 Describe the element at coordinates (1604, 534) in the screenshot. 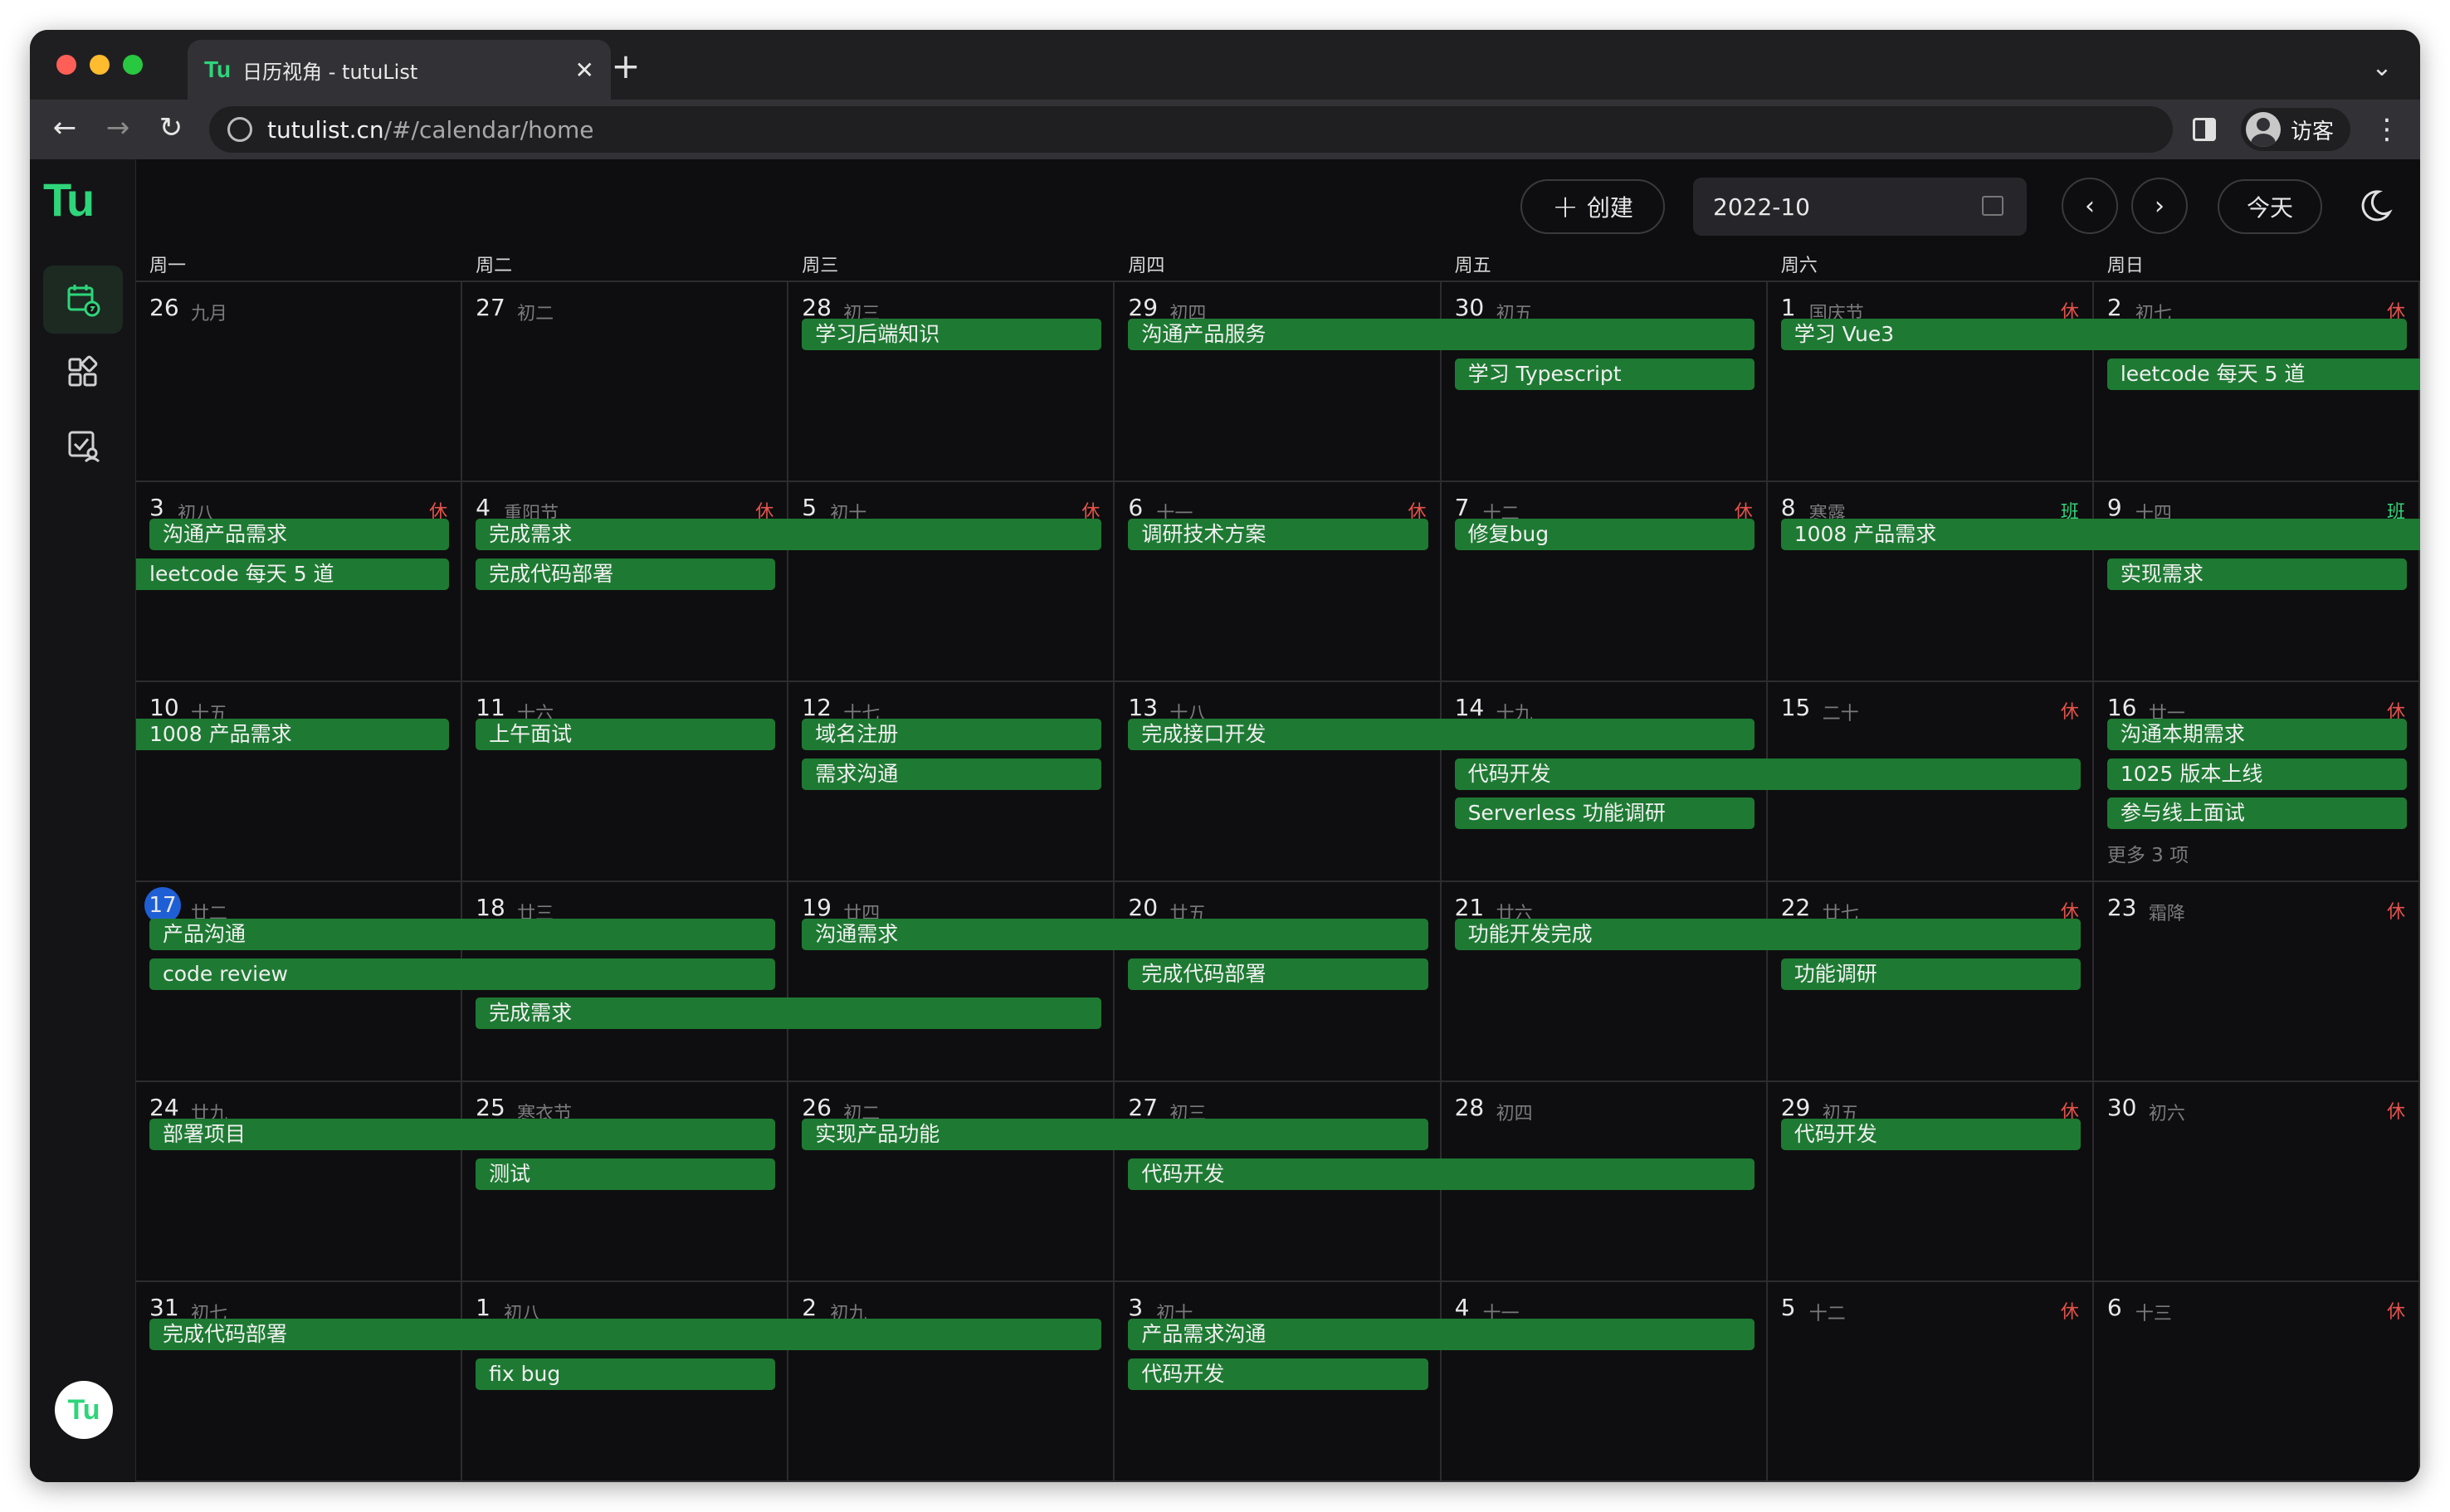

I see `event-bar: 修复bug` at that location.